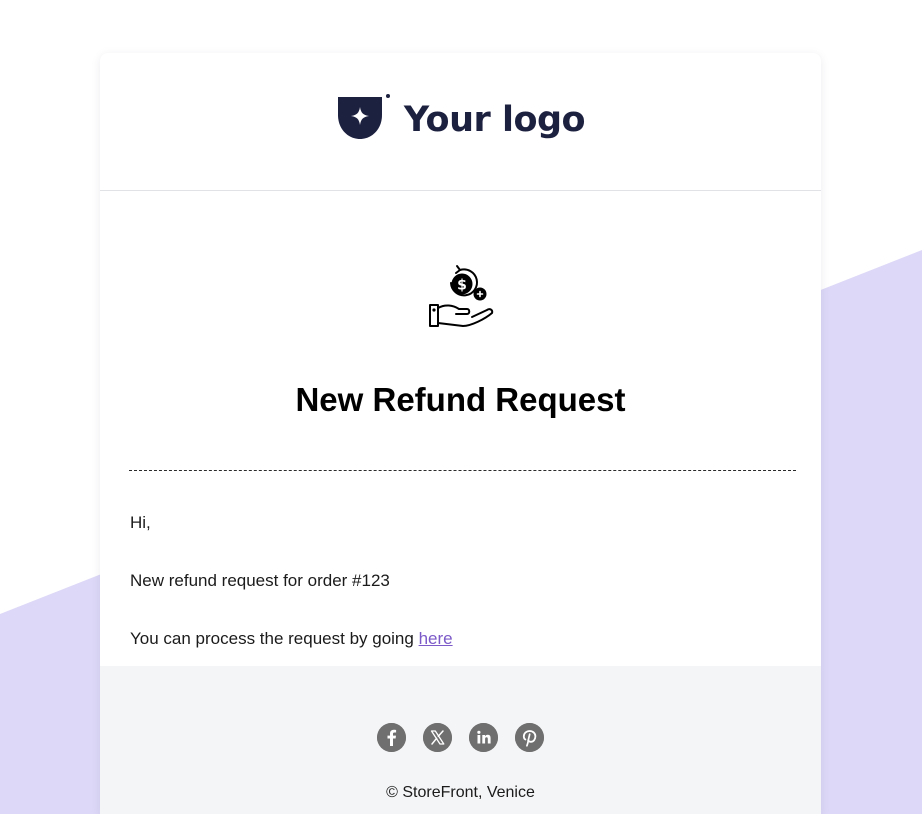  What do you see at coordinates (436, 638) in the screenshot?
I see `process-request-link: here` at bounding box center [436, 638].